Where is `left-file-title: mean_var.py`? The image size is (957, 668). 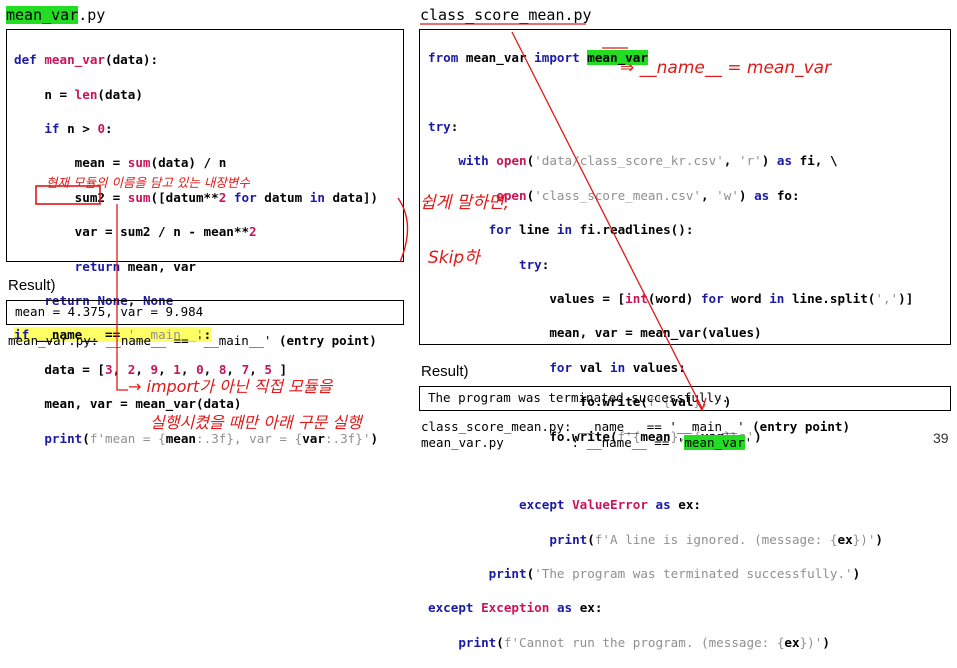
left-file-title: mean_var.py is located at coordinates (55, 15).